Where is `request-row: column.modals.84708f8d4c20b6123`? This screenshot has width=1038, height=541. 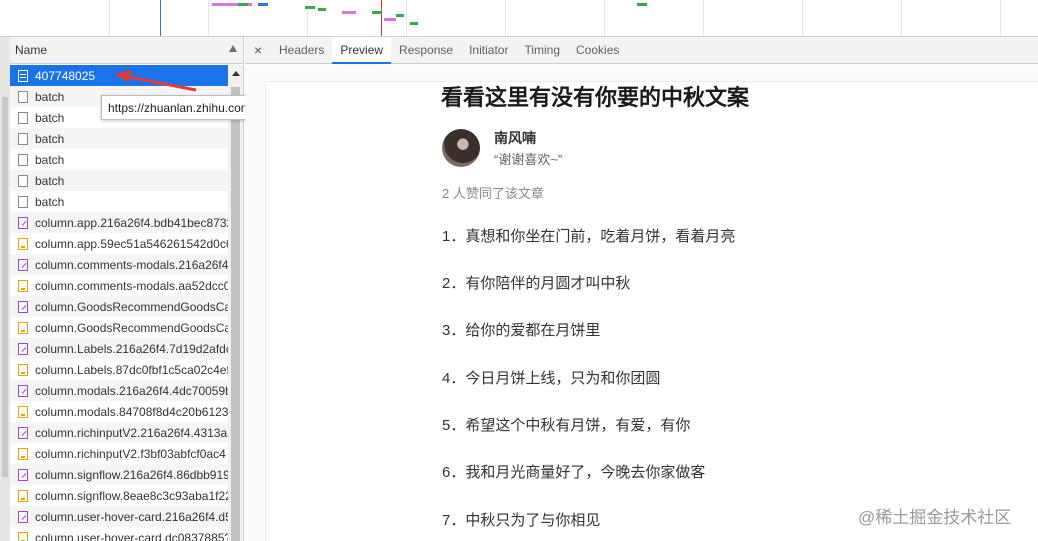 request-row: column.modals.84708f8d4c20b6123 is located at coordinates (119, 411).